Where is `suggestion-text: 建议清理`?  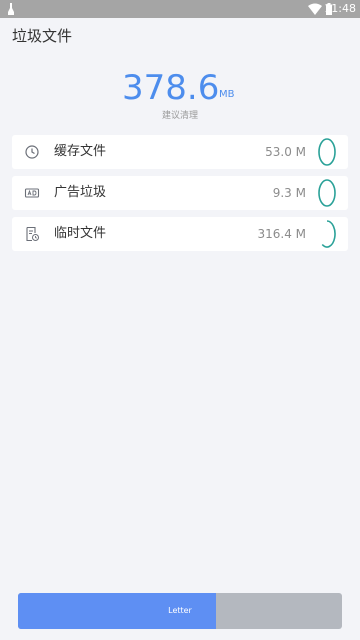
suggestion-text: 建议清理 is located at coordinates (179, 116).